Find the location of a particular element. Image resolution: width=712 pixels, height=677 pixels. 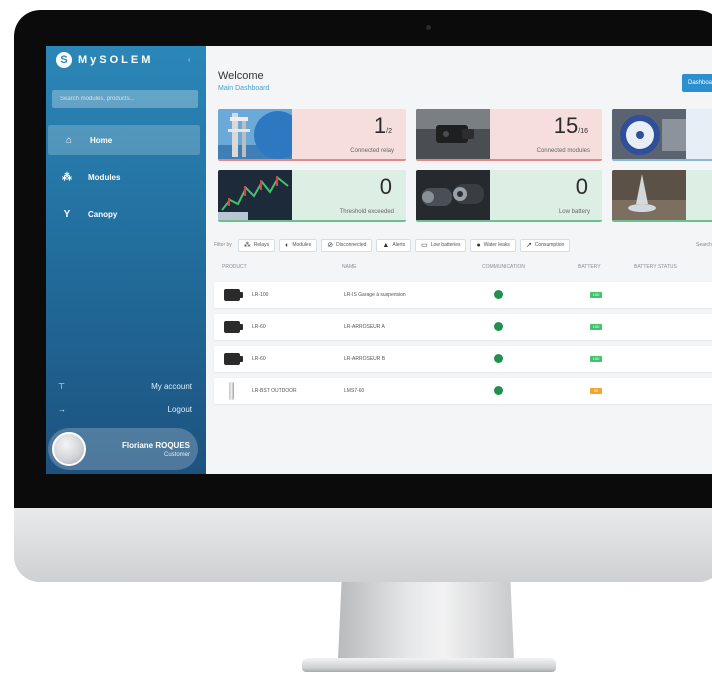

disconnected-icon: ⊘ is located at coordinates (330, 245).